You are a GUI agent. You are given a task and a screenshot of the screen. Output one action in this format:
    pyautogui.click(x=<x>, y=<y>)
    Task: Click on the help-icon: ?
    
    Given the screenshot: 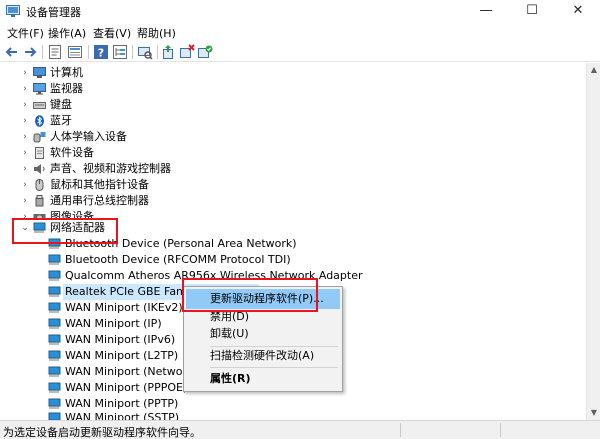 What is the action you would take?
    pyautogui.click(x=101, y=52)
    